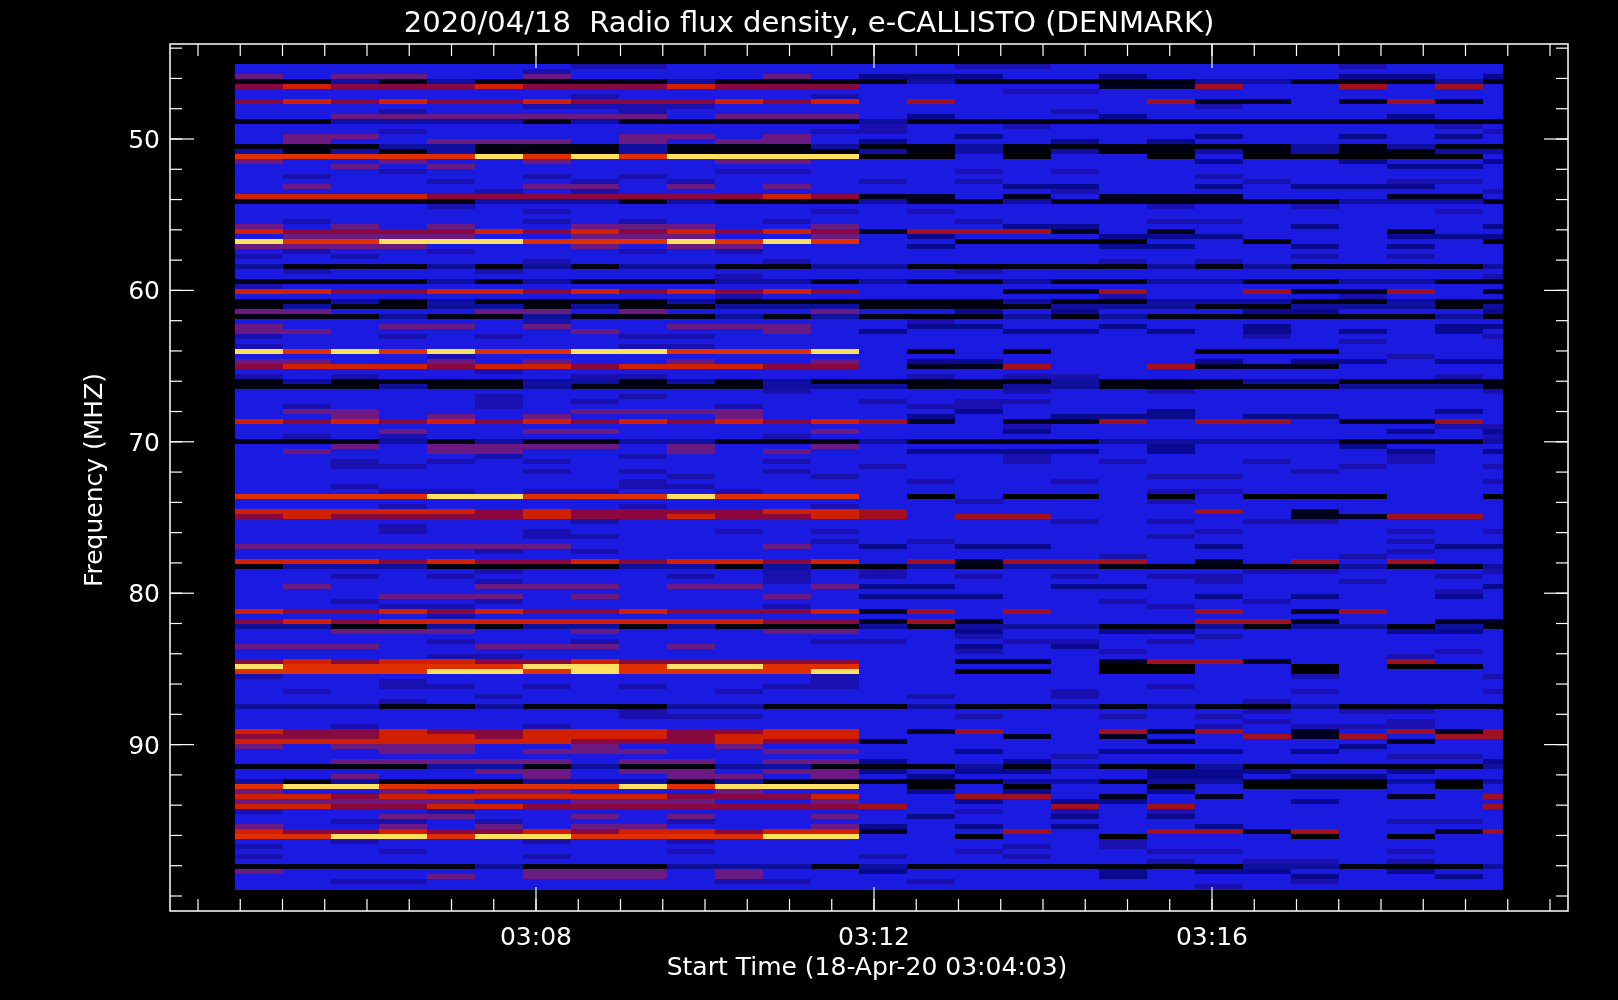 This screenshot has width=1618, height=1000. Describe the element at coordinates (536, 936) in the screenshot. I see `axis-tick-label: 03:08` at that location.